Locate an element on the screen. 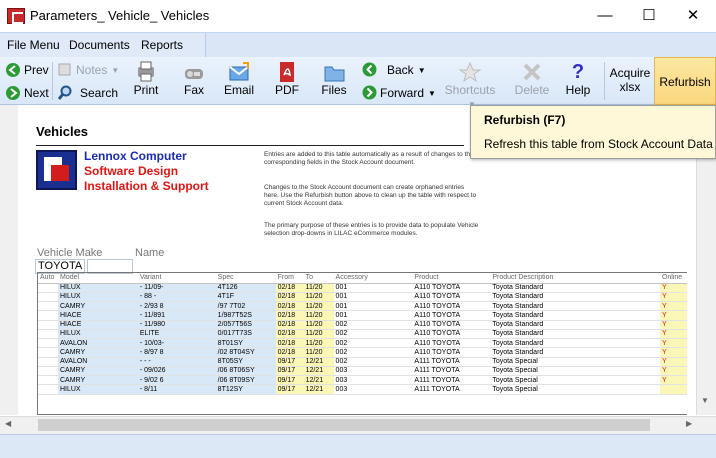  help-button: ? Help is located at coordinates (578, 79).